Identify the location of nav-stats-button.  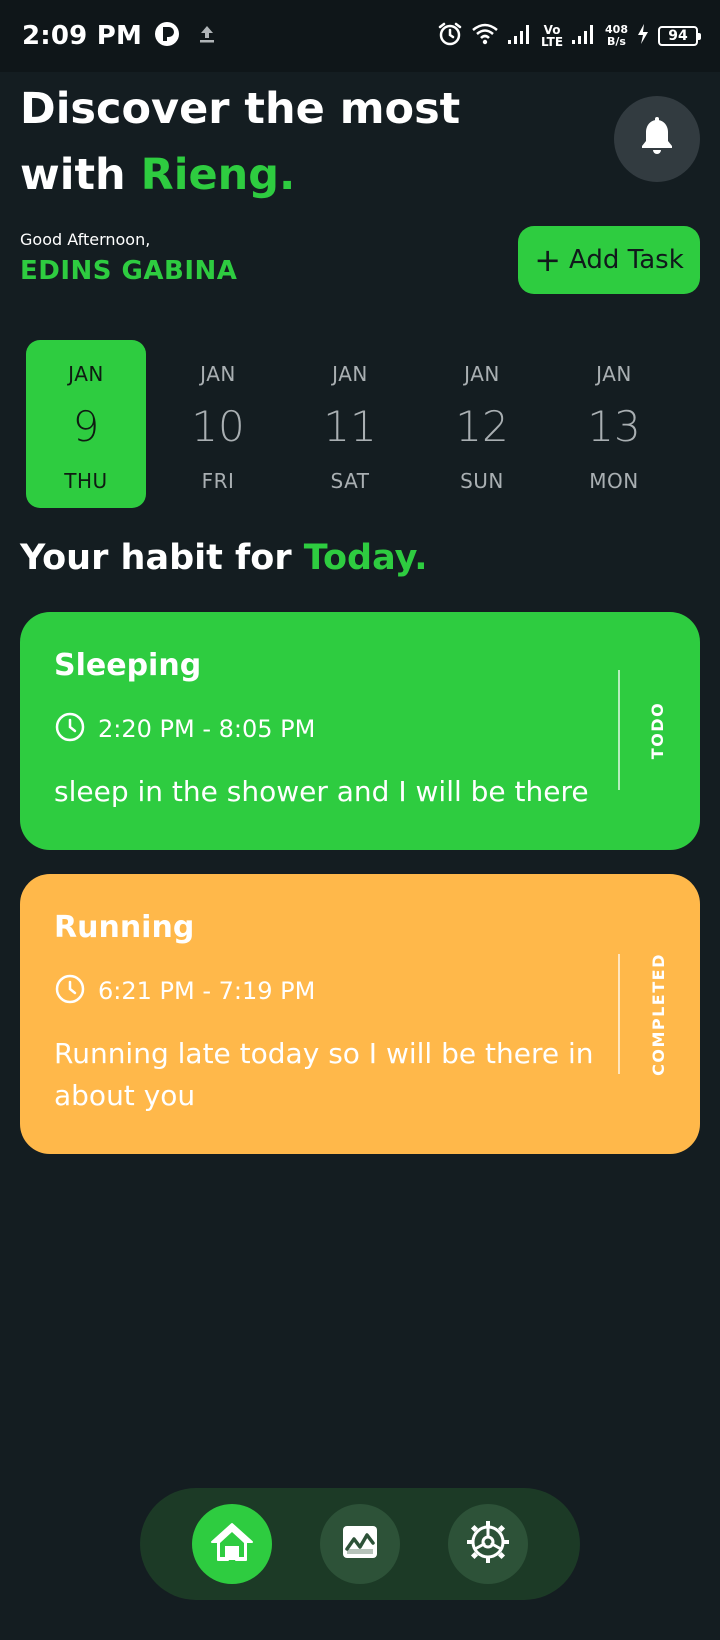
(360, 1544).